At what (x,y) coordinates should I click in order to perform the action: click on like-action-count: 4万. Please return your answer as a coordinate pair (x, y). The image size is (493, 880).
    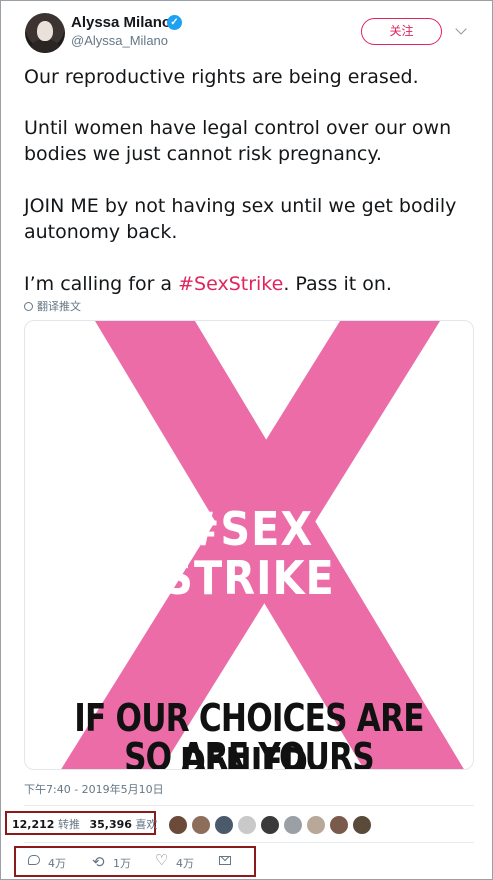
    Looking at the image, I should click on (185, 863).